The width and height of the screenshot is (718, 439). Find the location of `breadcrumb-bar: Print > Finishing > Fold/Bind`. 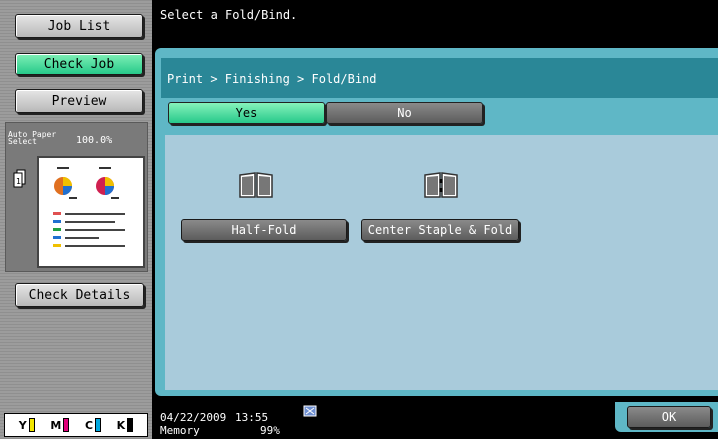

breadcrumb-bar: Print > Finishing > Fold/Bind is located at coordinates (439, 78).